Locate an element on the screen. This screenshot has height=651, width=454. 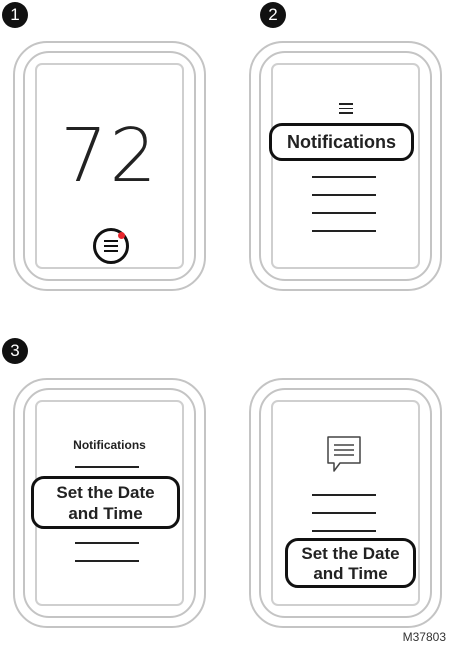
temperature-reading: 72 is located at coordinates (109, 156).